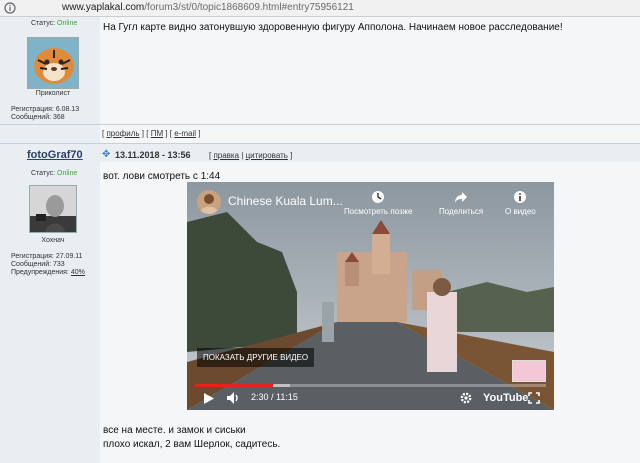 The width and height of the screenshot is (640, 463). What do you see at coordinates (185, 133) in the screenshot?
I see `email-link: e-mail` at bounding box center [185, 133].